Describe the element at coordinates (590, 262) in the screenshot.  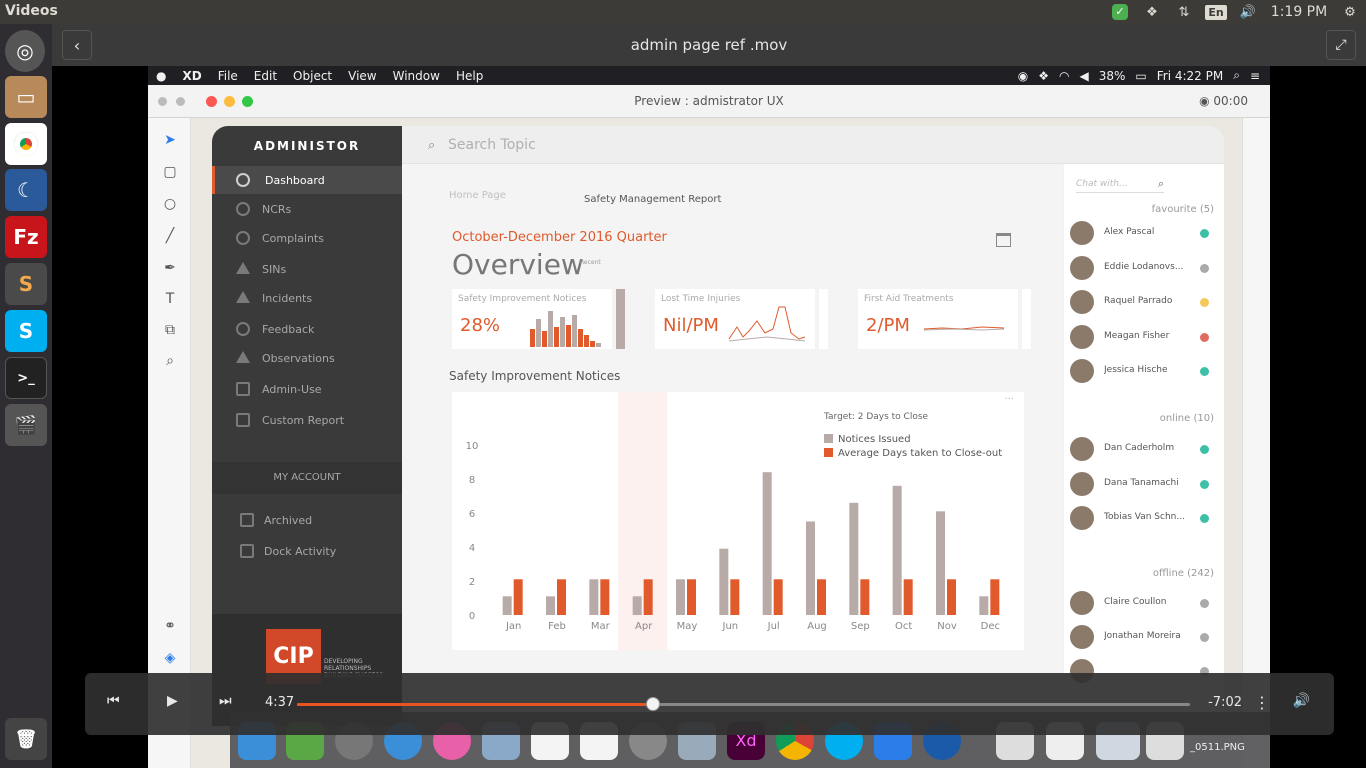
I see `overview-badge: Recent` at that location.